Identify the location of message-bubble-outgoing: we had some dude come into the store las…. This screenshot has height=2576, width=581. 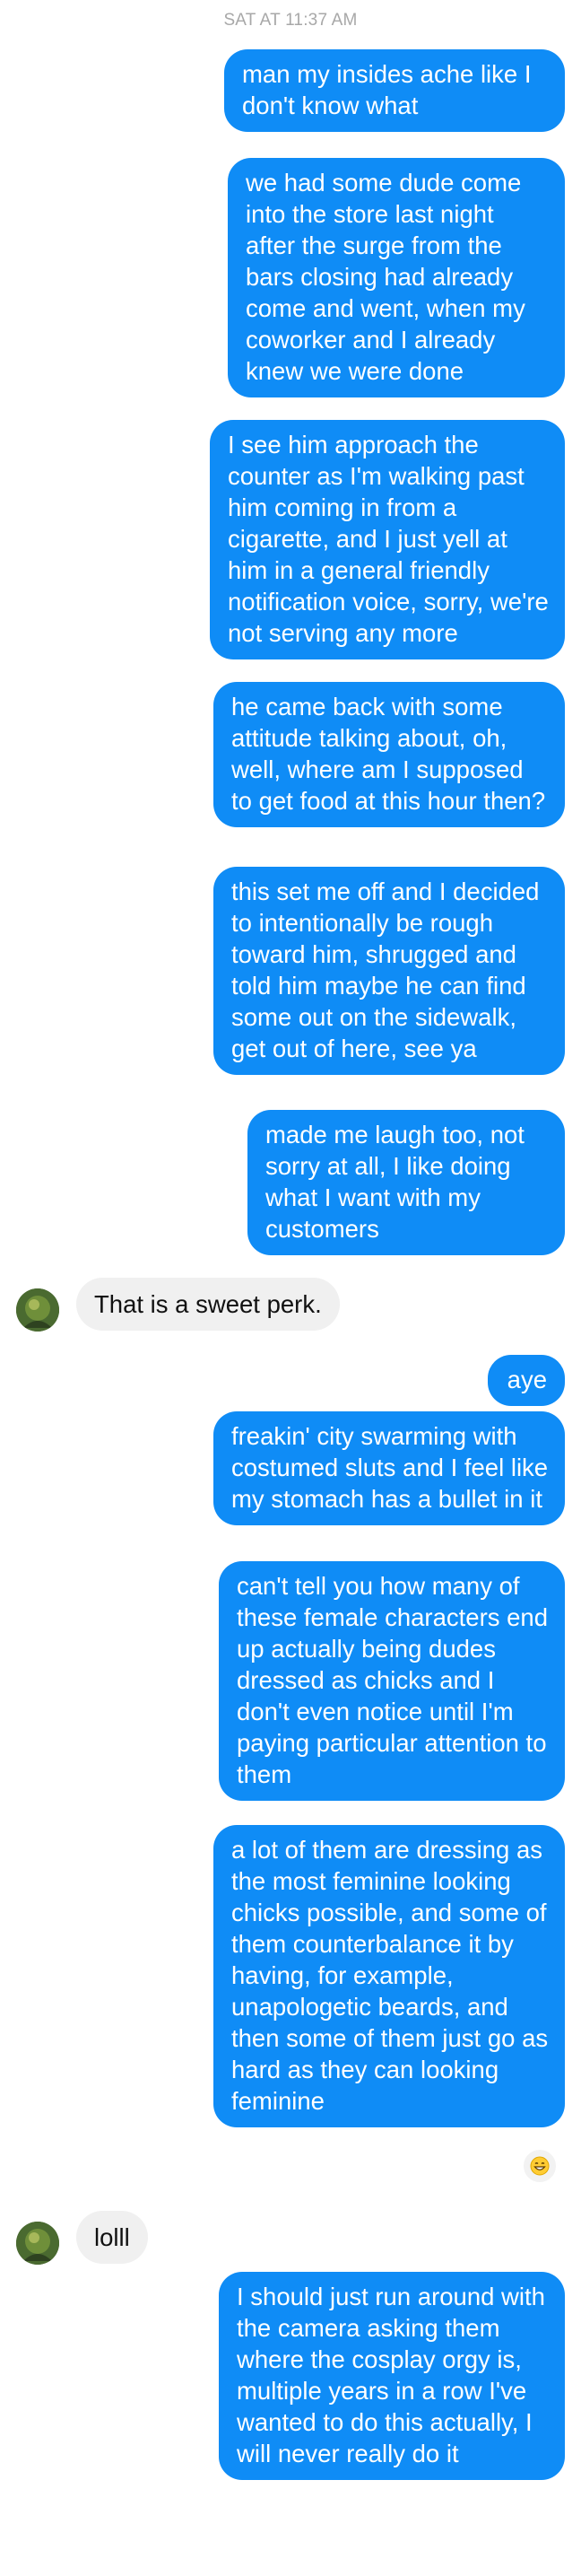
(396, 278).